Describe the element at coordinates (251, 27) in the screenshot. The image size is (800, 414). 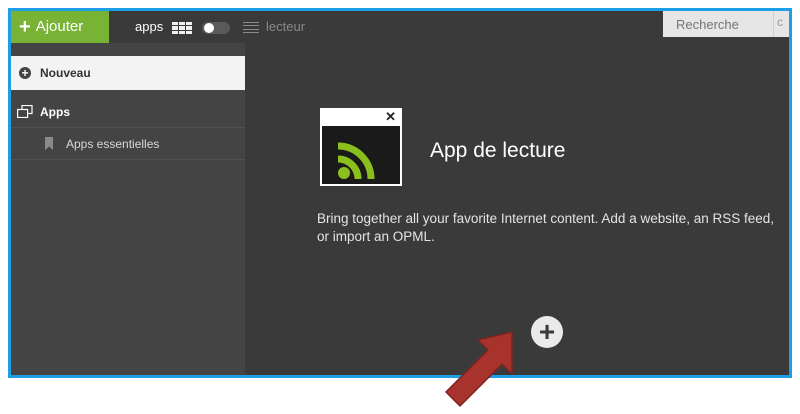
I see `list-view-icon` at that location.